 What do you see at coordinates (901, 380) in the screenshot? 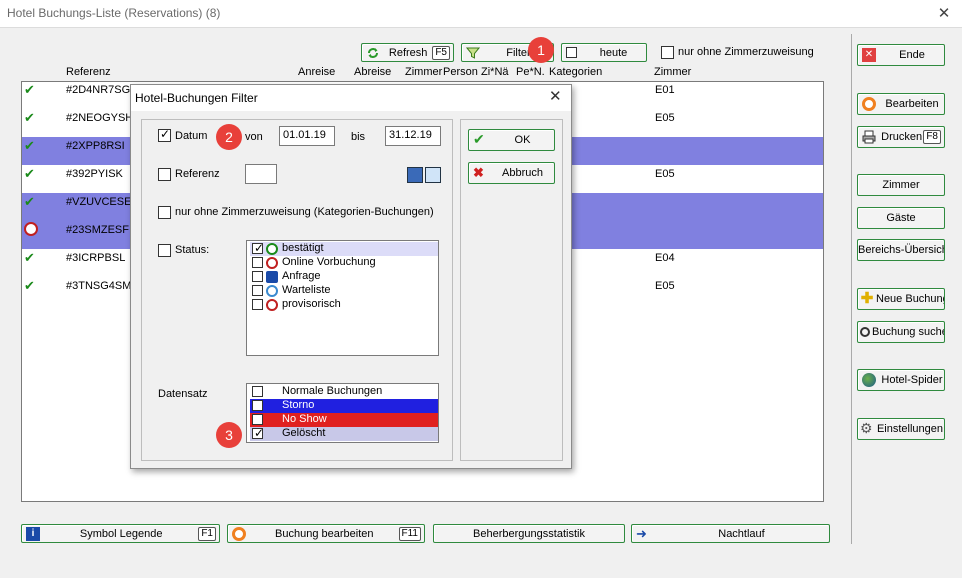
I see `hotel-spider-button: Hotel-Spider` at bounding box center [901, 380].